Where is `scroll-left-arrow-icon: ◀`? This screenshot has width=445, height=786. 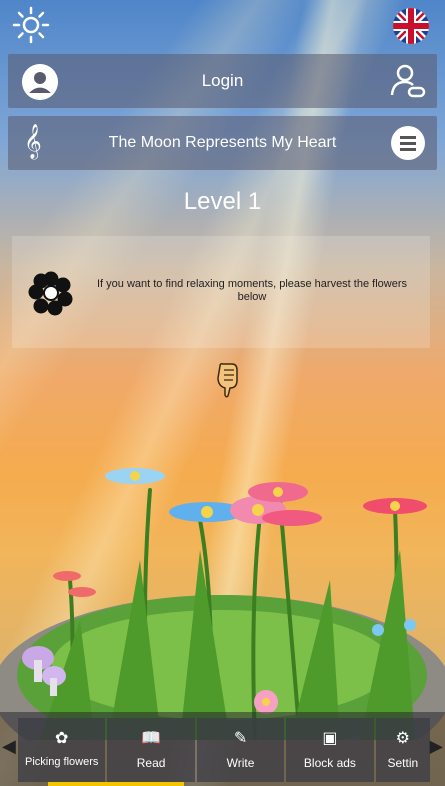
scroll-left-arrow-icon: ◀ is located at coordinates (9, 746).